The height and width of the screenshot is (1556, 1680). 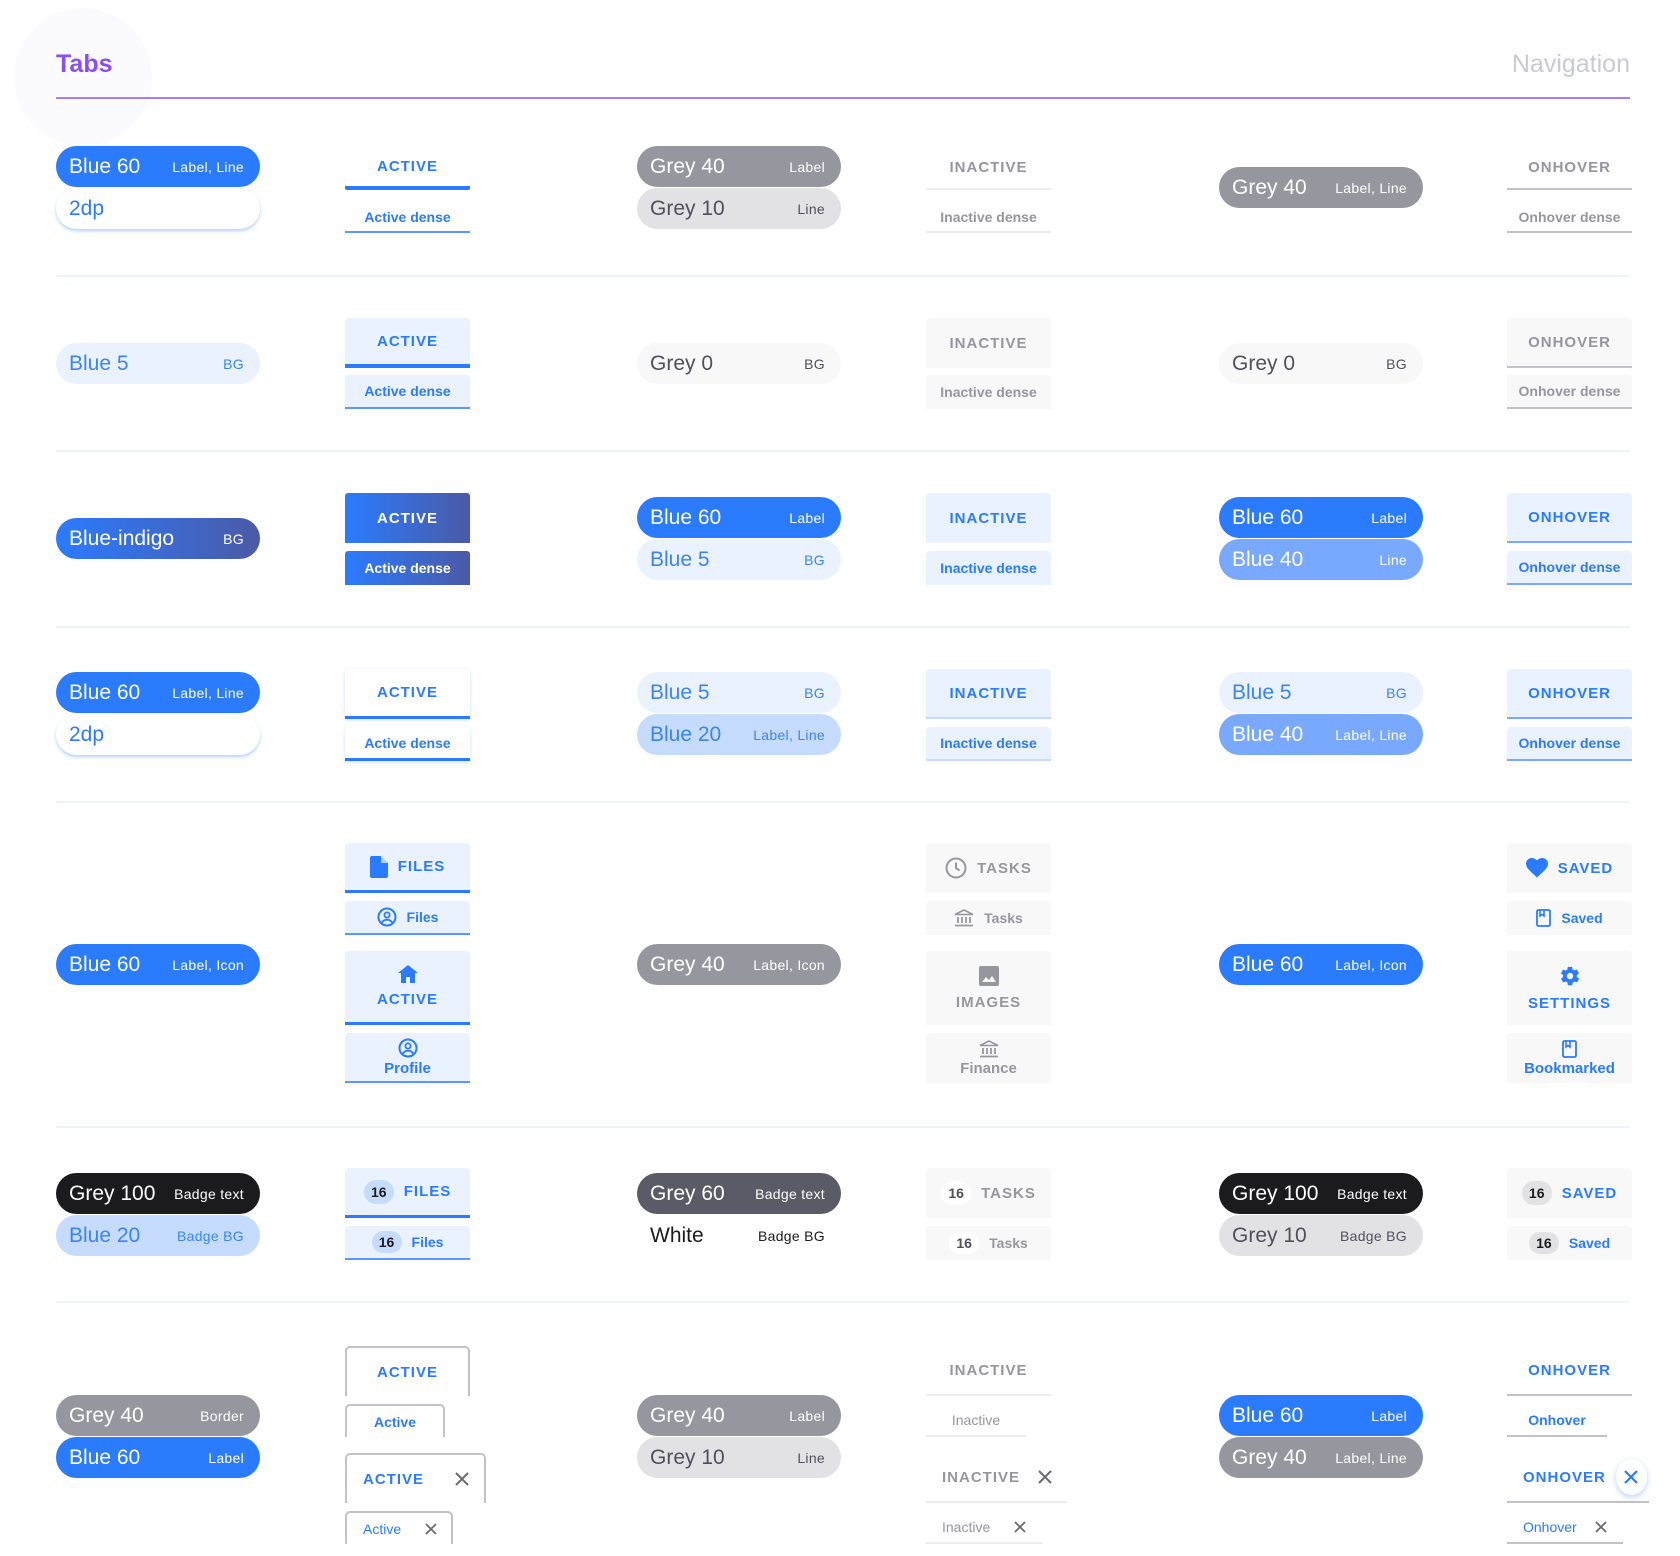 What do you see at coordinates (964, 918) in the screenshot?
I see `bank-icon` at bounding box center [964, 918].